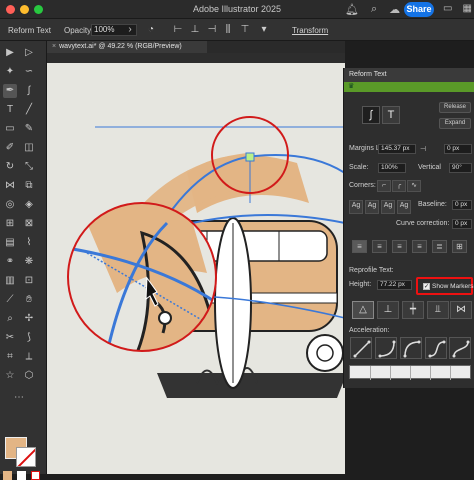 This screenshot has height=480, width=474. I want to click on show-markers-checkbox: ✓, so click(426, 286).